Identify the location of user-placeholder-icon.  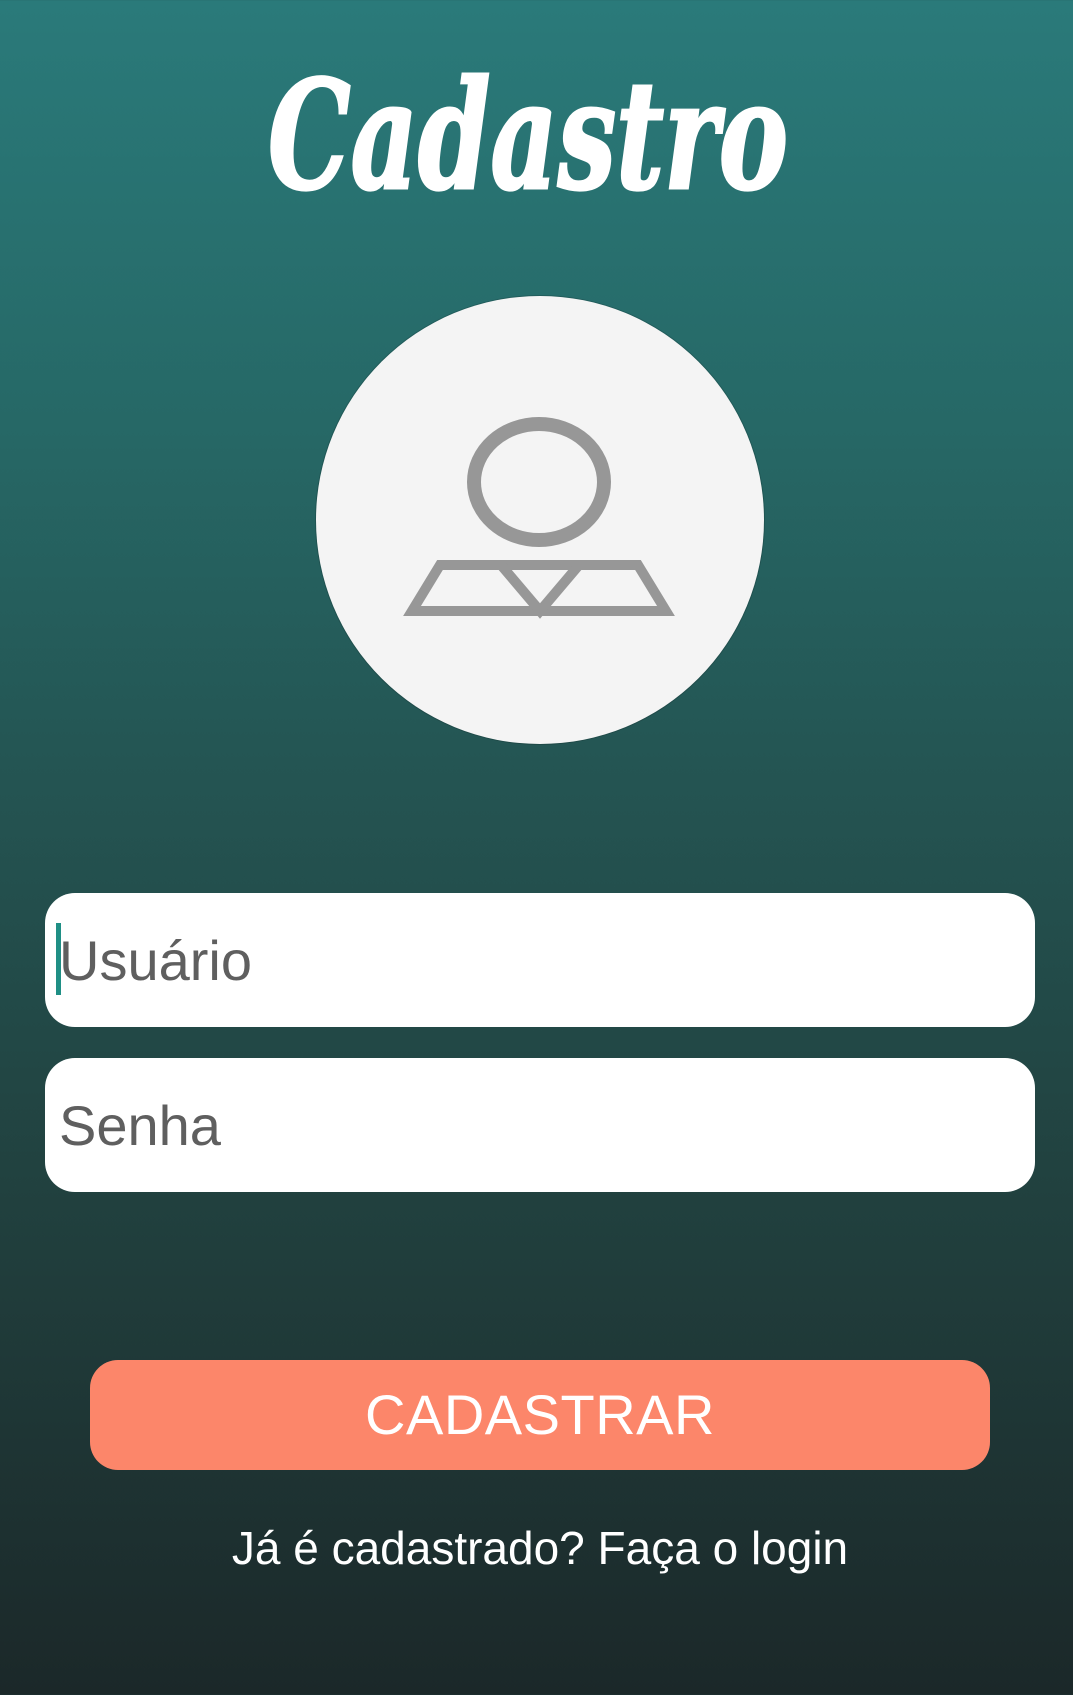
(539, 518).